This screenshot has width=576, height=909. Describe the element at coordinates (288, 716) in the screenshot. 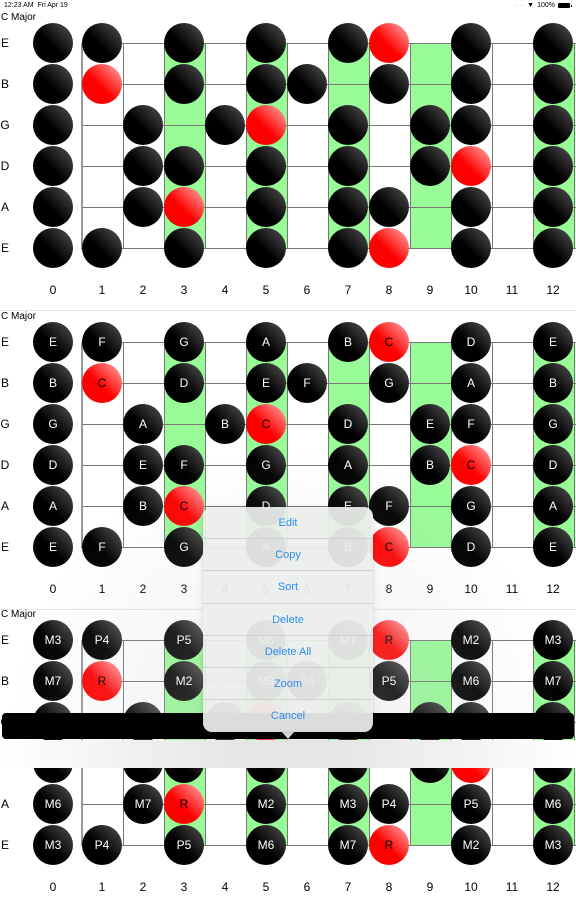

I see `menu-item-cancel: Cancel` at that location.